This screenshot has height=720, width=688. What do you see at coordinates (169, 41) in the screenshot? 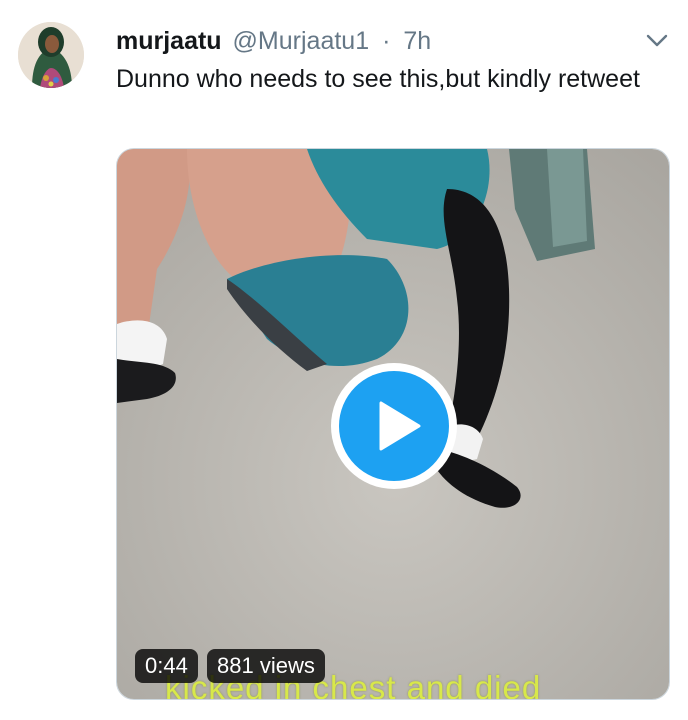
I see `display-name: murjaatu` at bounding box center [169, 41].